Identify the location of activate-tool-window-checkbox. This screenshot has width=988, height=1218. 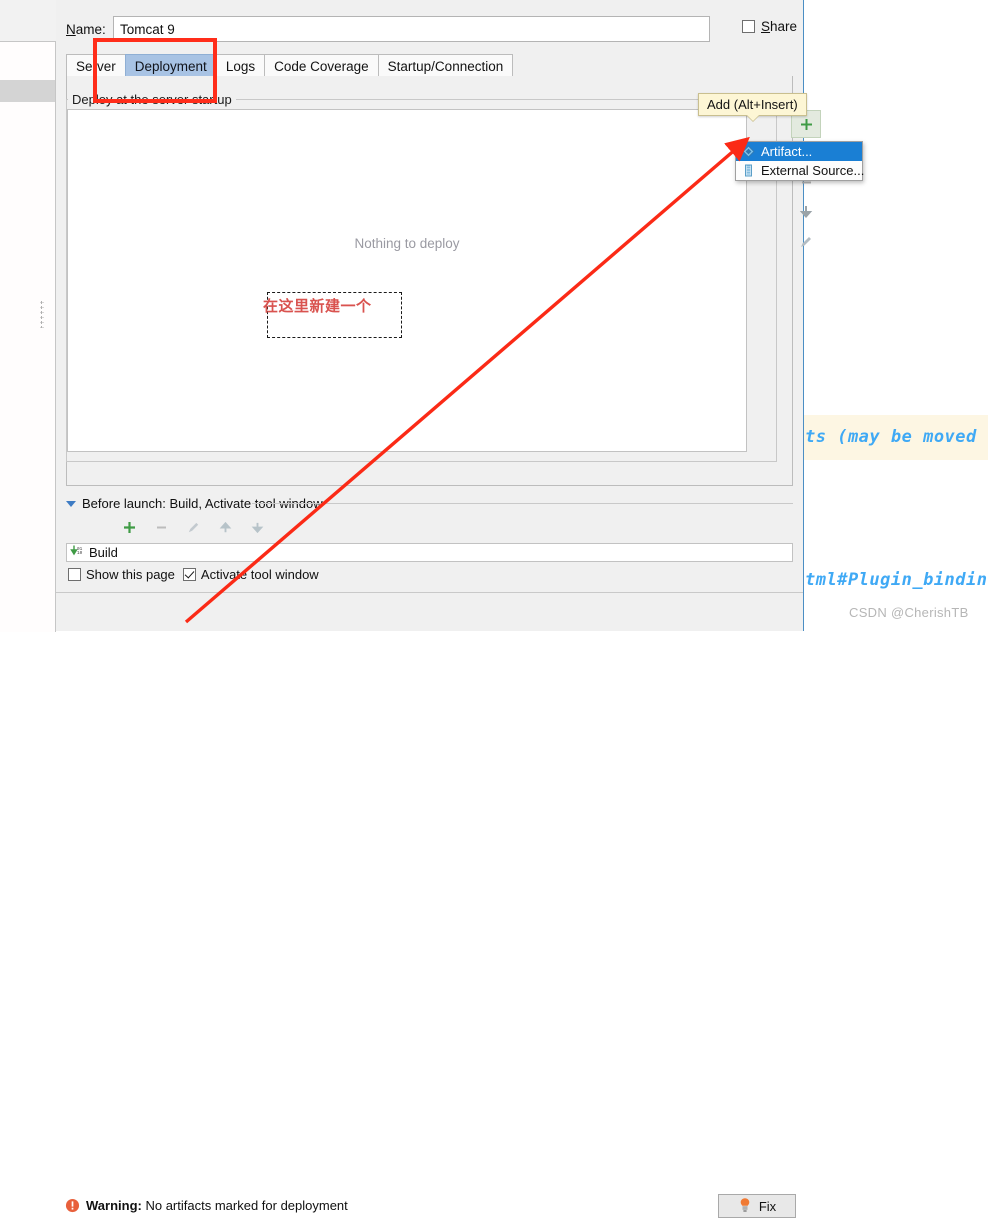
(189, 574).